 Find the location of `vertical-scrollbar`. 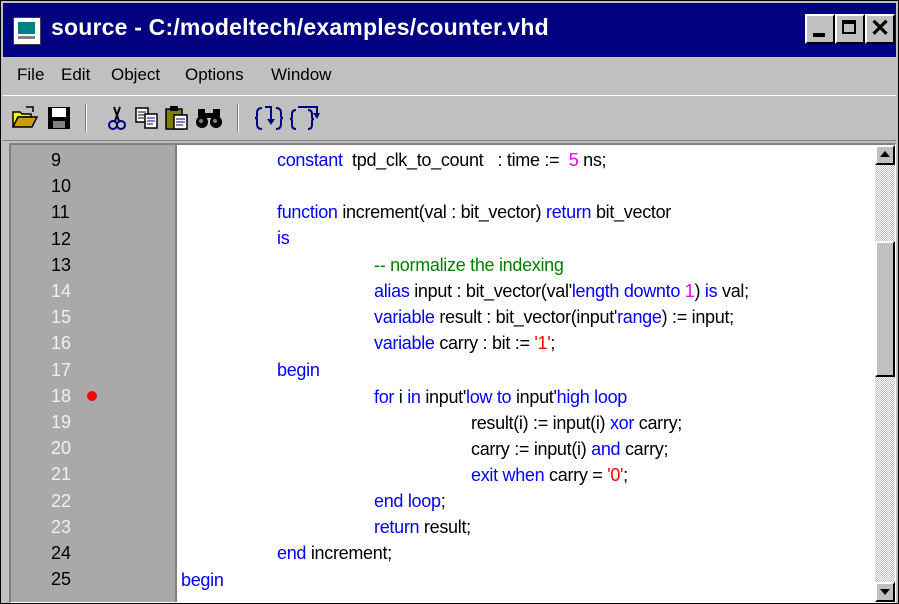

vertical-scrollbar is located at coordinates (885, 373).